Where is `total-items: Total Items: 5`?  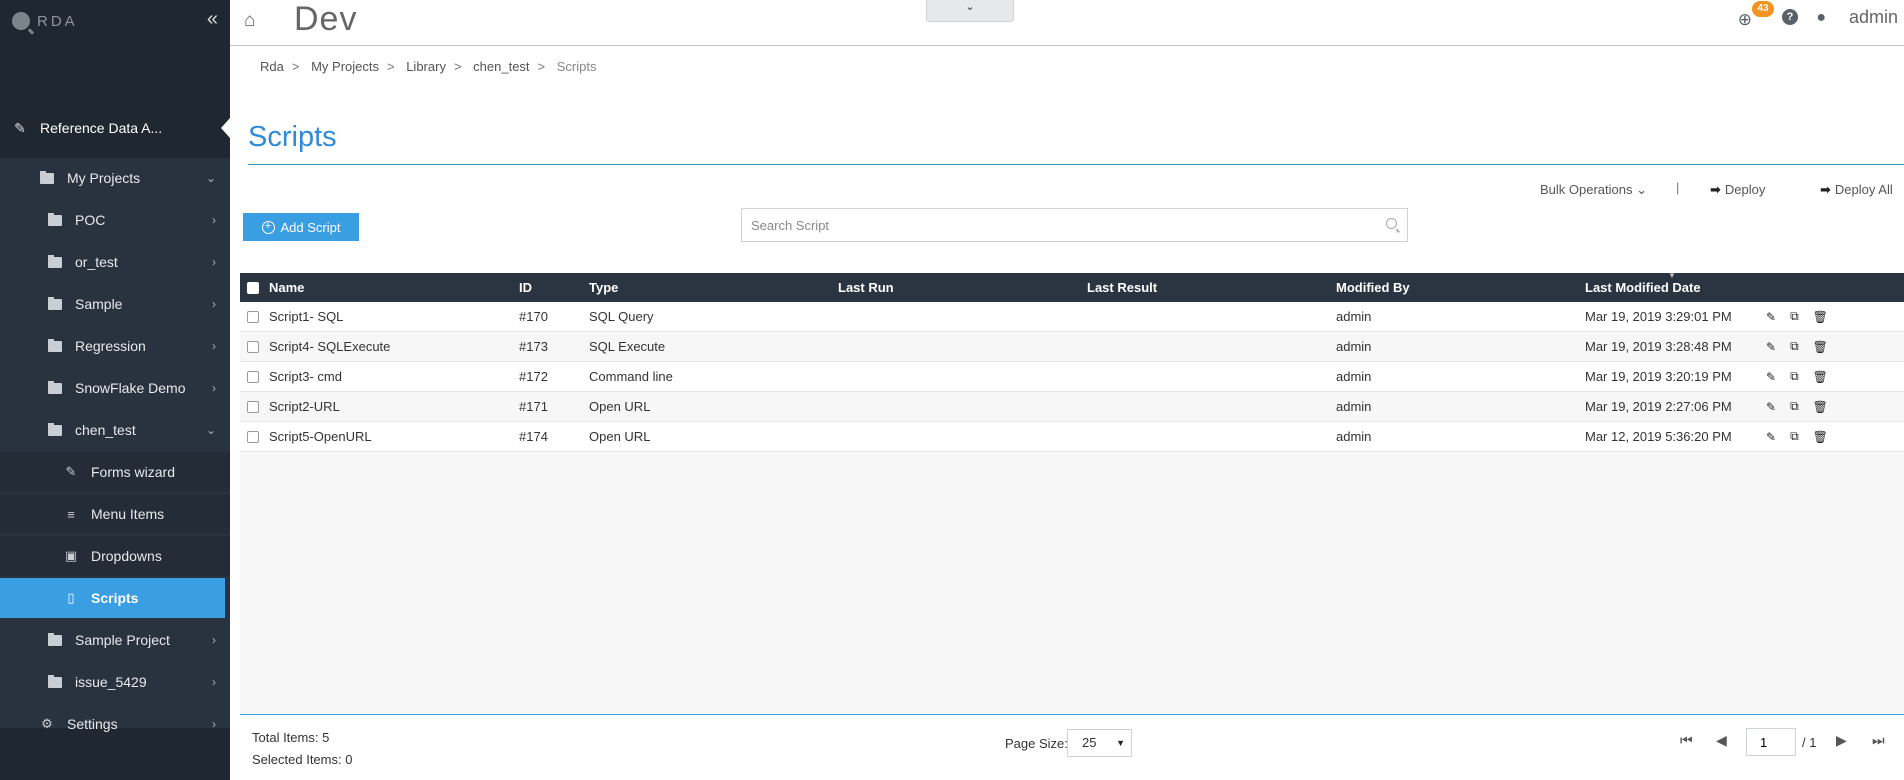 total-items: Total Items: 5 is located at coordinates (291, 737).